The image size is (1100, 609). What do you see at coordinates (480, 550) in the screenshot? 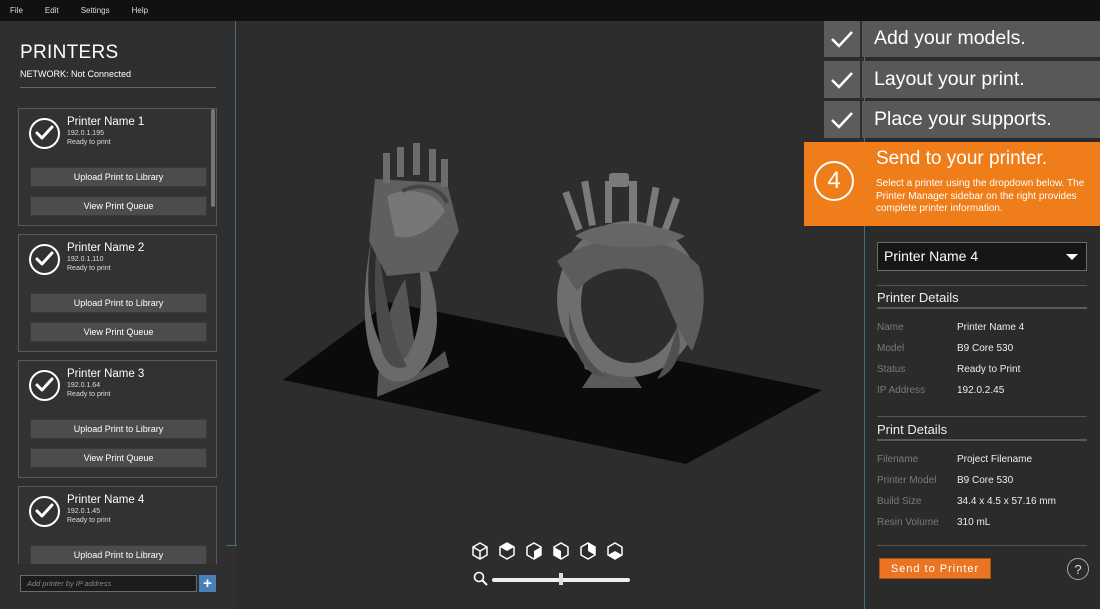
I see `view-cube-icon` at bounding box center [480, 550].